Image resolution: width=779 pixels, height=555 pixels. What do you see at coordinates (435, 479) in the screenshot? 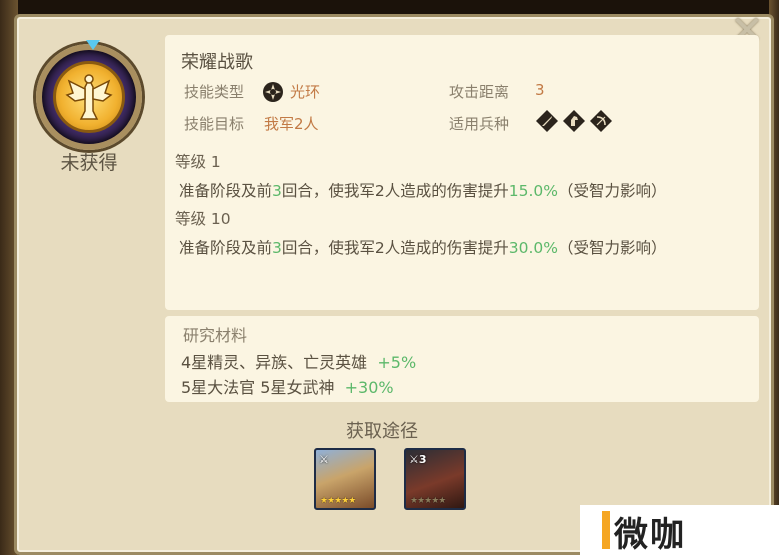
I see `hero-card: ⚔3 ★★★★★` at bounding box center [435, 479].